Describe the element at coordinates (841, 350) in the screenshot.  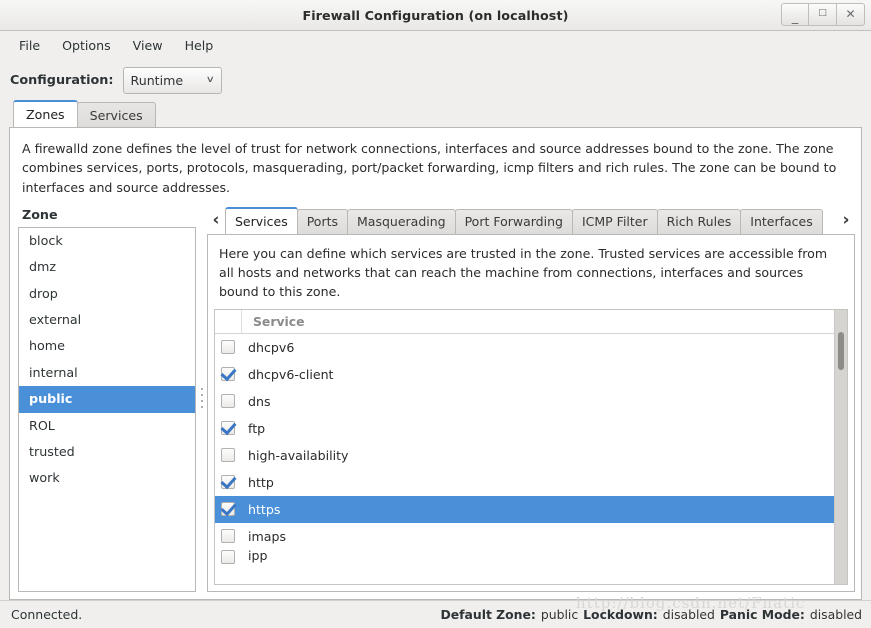
I see `services-scrollbar-thumb` at that location.